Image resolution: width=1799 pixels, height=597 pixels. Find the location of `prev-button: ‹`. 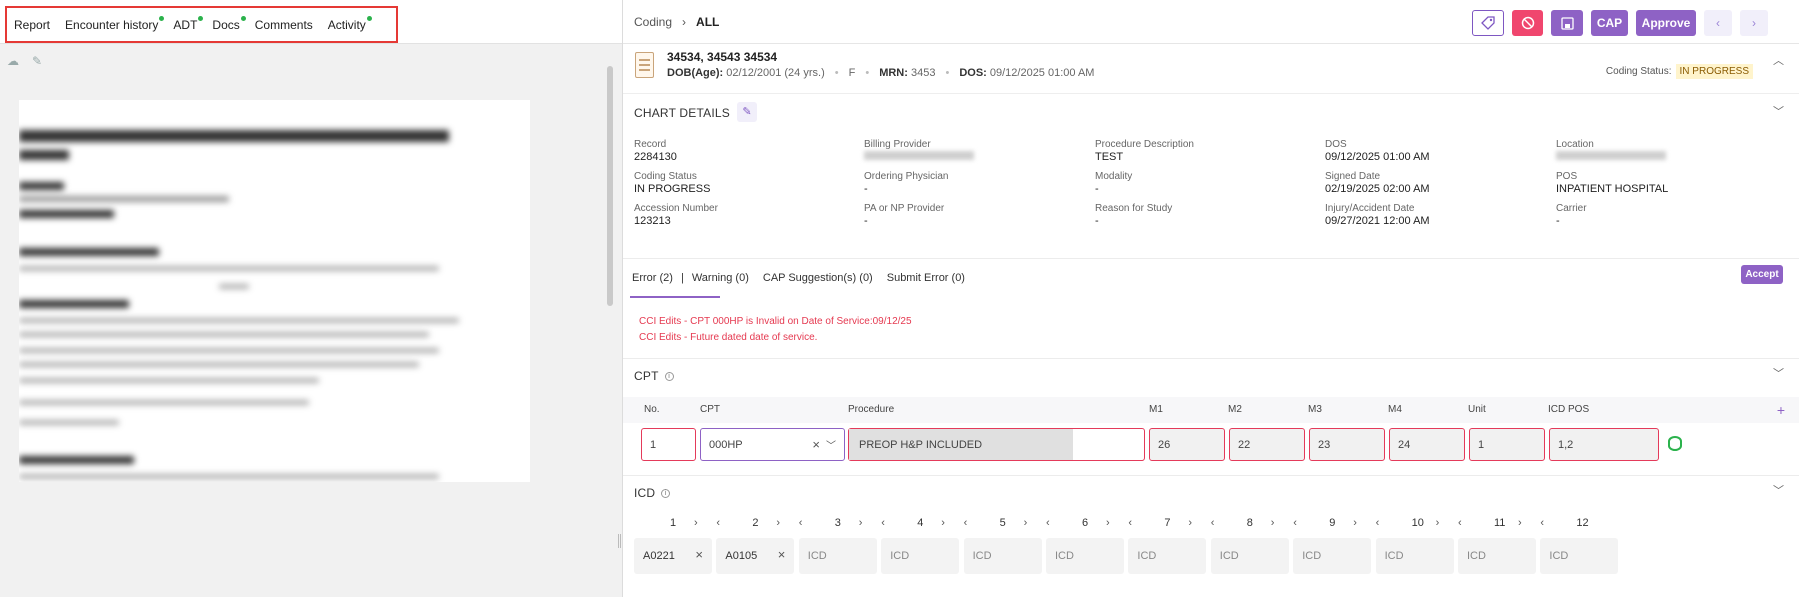

prev-button: ‹ is located at coordinates (1718, 23).